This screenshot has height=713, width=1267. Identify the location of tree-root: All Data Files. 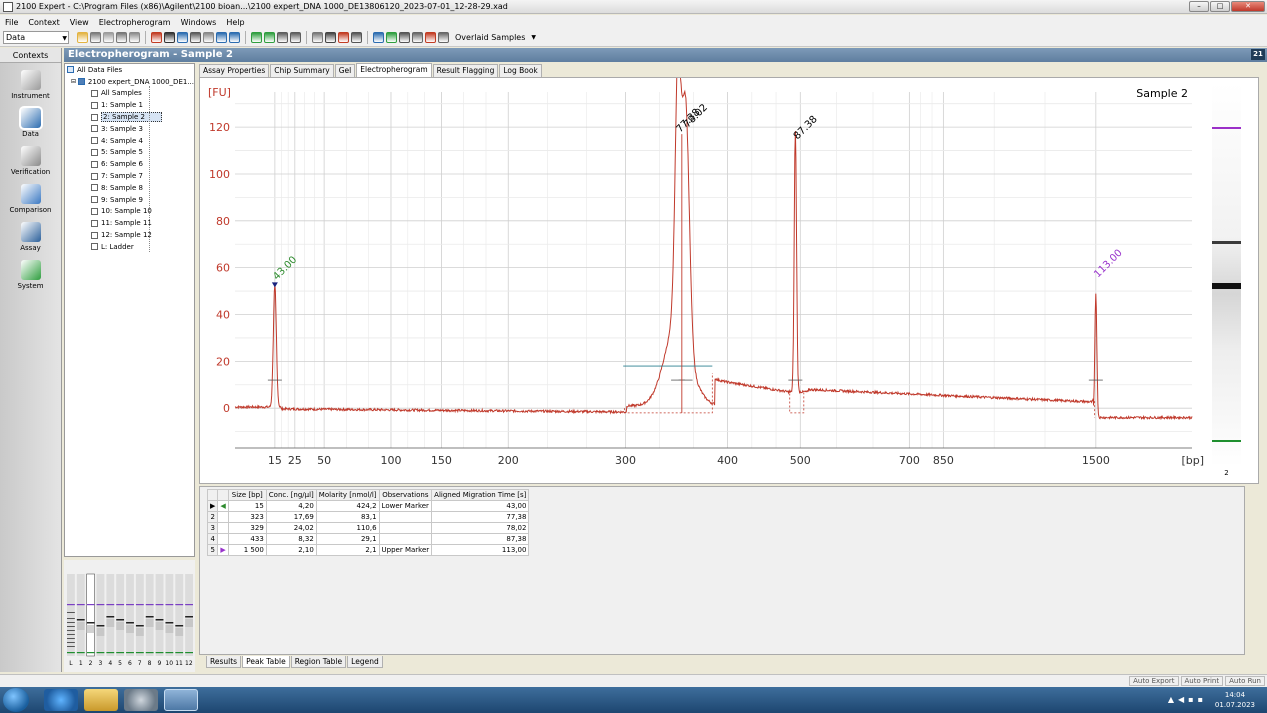
(129, 70).